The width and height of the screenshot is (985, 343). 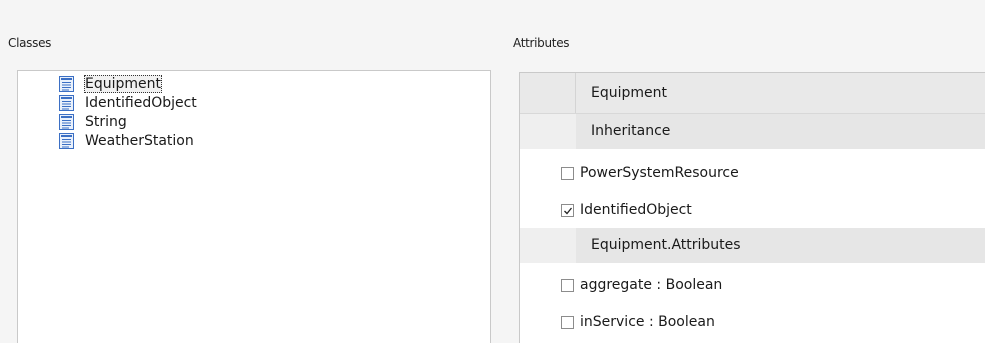 I want to click on class-item-equipment: Equipment, so click(x=110, y=84).